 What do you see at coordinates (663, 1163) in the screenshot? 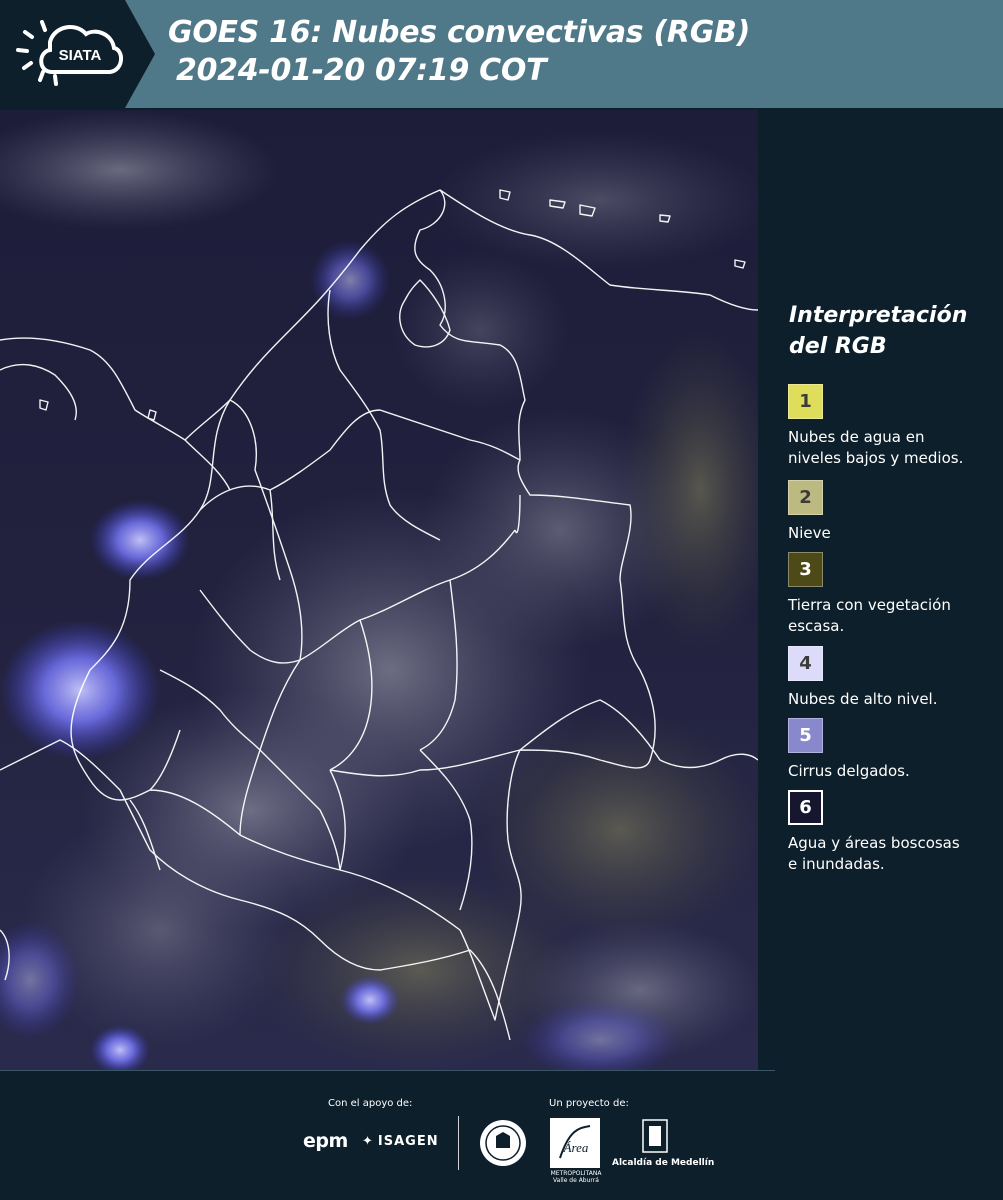
I see `alcaldia-logo-text: Alcaldía de Medellín` at bounding box center [663, 1163].